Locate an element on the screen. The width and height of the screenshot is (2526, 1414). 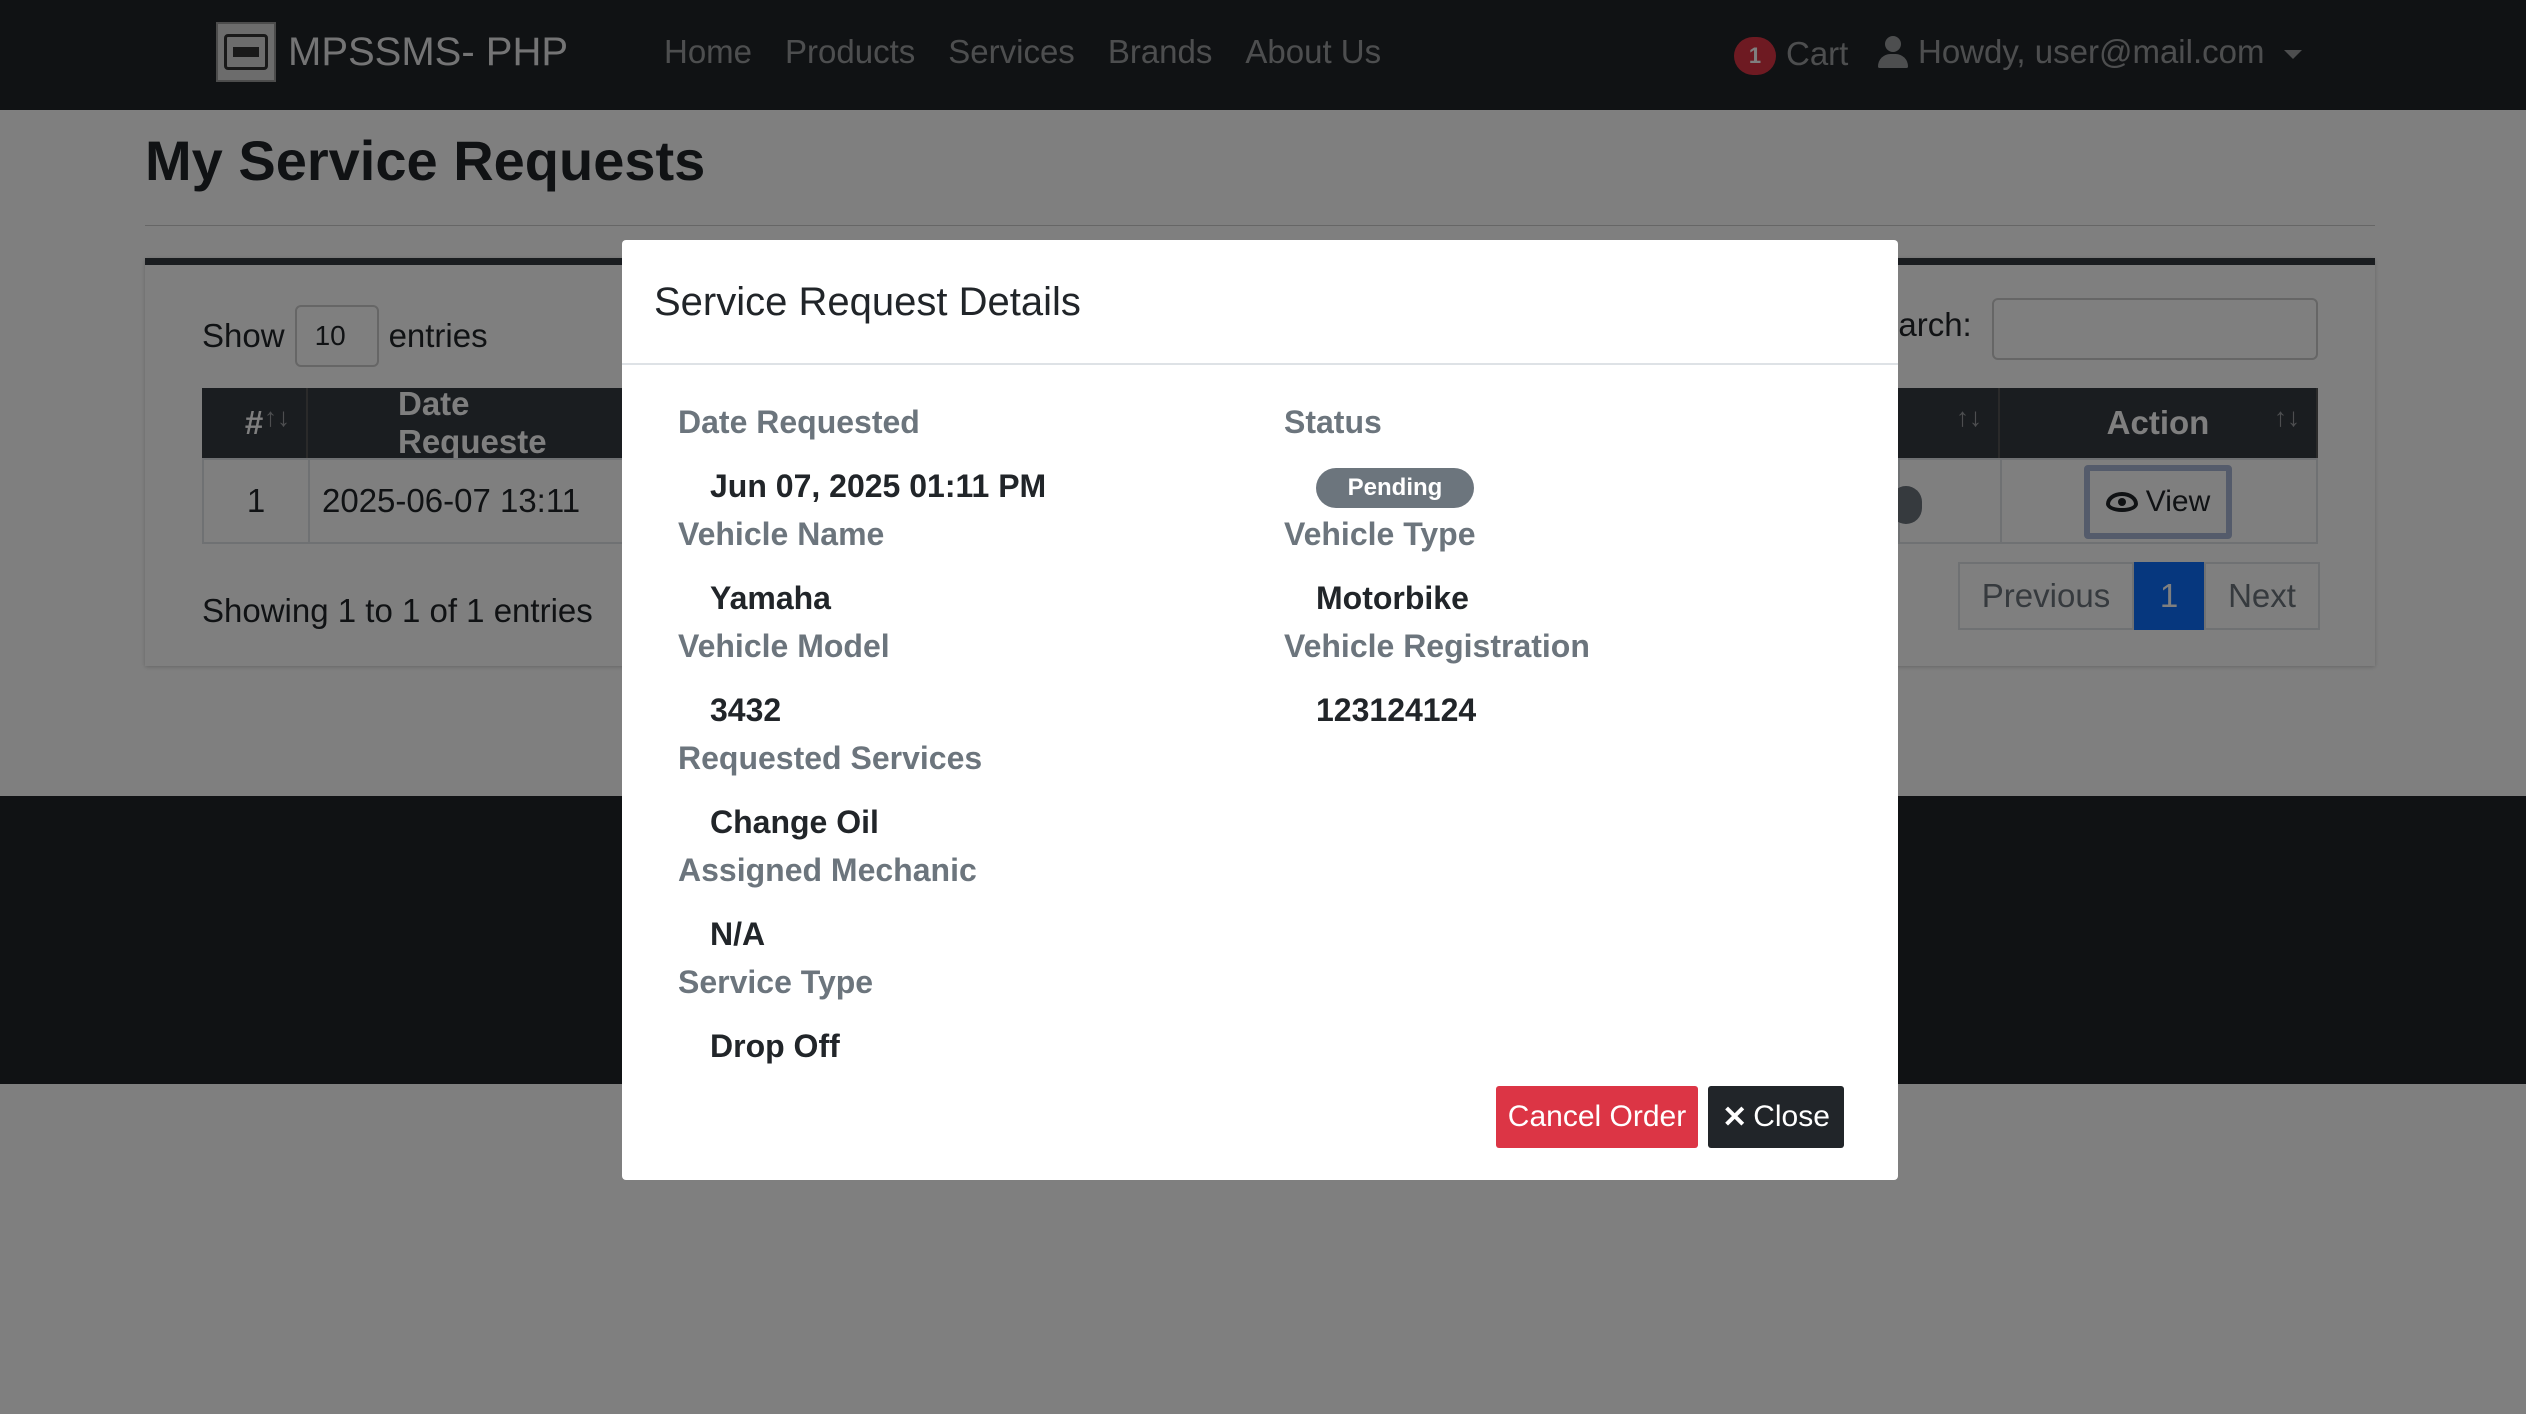
service-type-label: Service Type is located at coordinates (776, 982).